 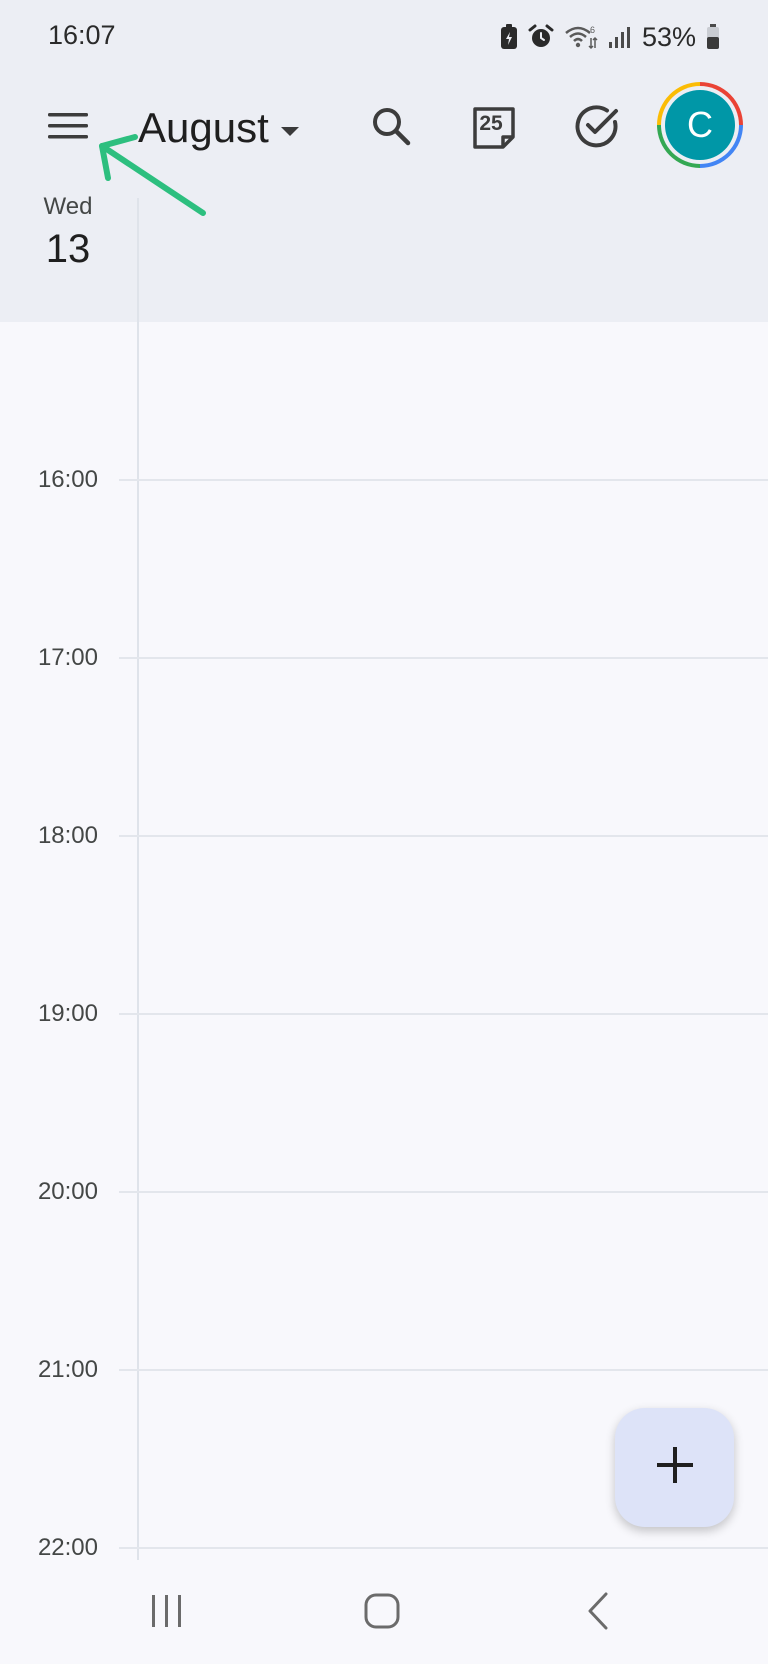 What do you see at coordinates (82, 35) in the screenshot?
I see `status-time: 16:07` at bounding box center [82, 35].